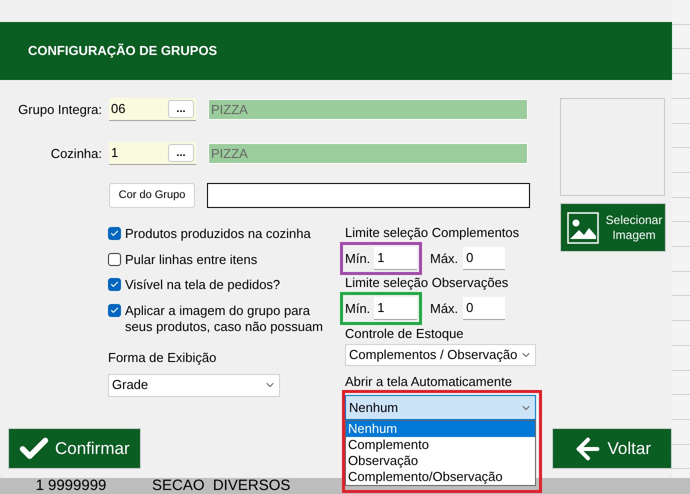 This screenshot has width=690, height=494. Describe the element at coordinates (222, 486) in the screenshot. I see `table-cell-text: SECAO DIVERSOS` at that location.